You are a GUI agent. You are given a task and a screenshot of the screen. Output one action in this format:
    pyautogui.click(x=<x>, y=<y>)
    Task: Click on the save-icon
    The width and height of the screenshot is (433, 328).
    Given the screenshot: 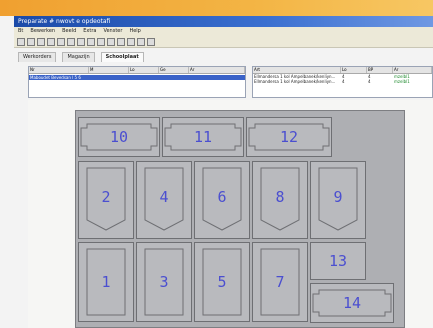 What is the action you would take?
    pyautogui.click(x=41, y=41)
    